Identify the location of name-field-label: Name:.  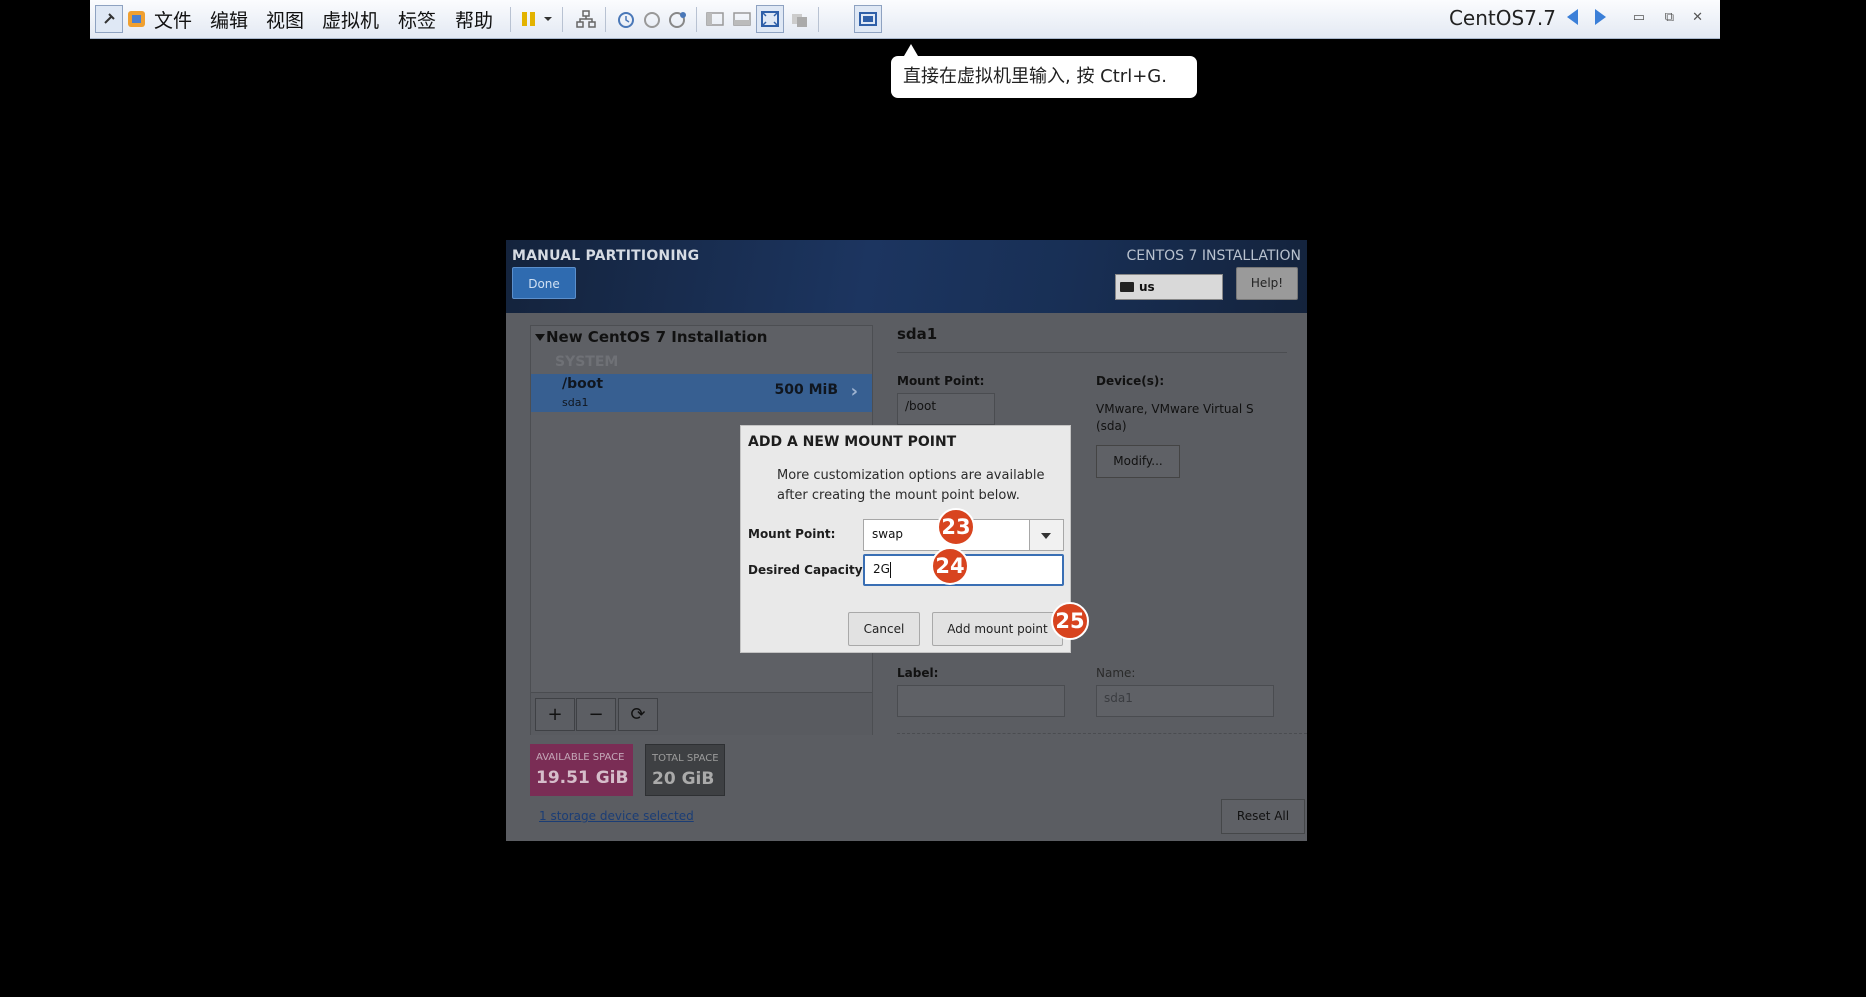
(1116, 673).